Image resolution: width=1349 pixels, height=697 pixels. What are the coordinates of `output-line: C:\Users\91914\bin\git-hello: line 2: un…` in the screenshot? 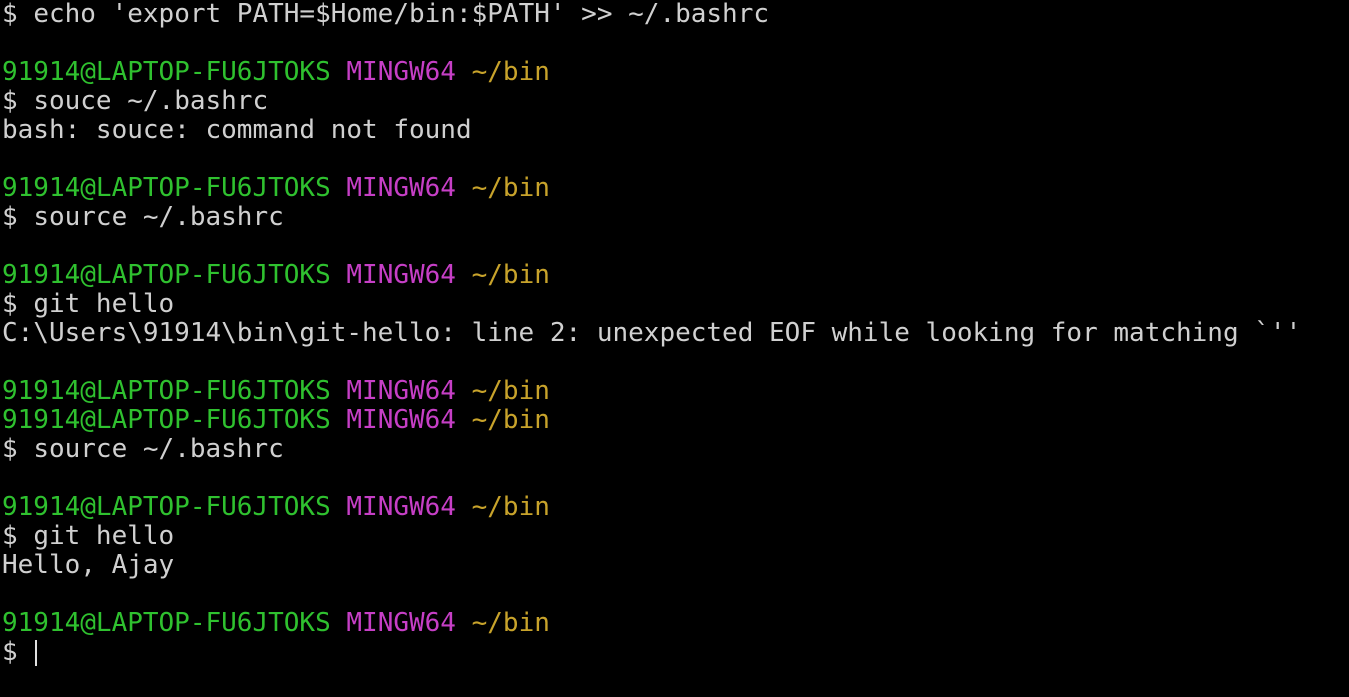 It's located at (651, 333).